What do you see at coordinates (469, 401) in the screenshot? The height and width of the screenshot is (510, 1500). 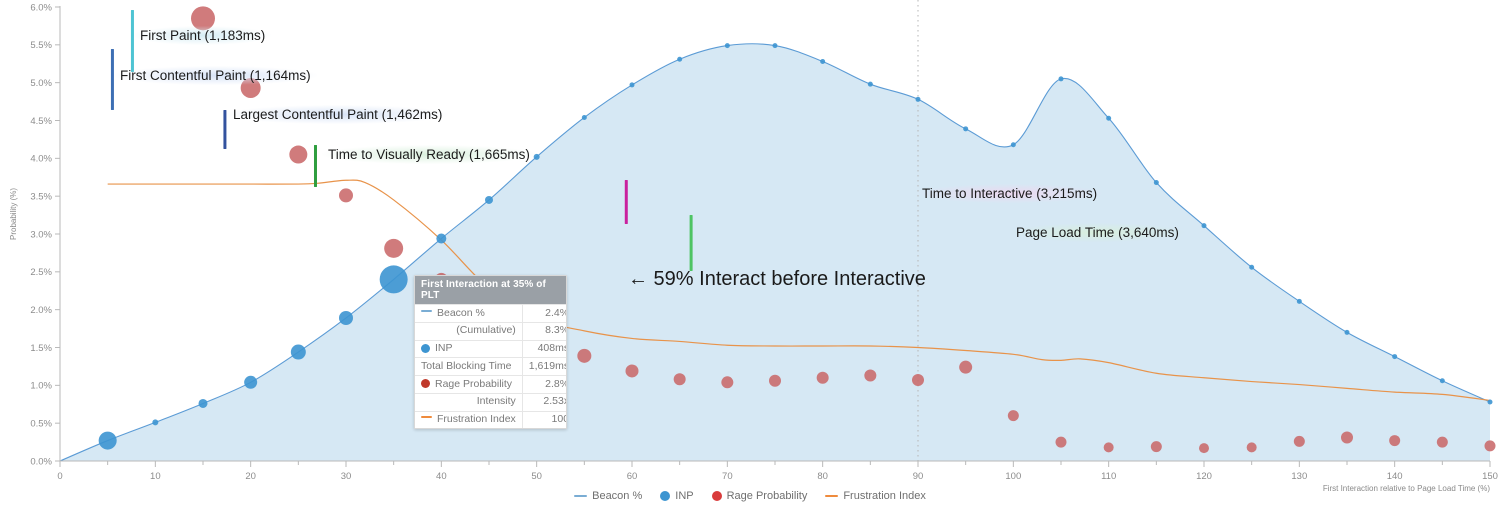 I see `tooltip-row-label: Intensity` at bounding box center [469, 401].